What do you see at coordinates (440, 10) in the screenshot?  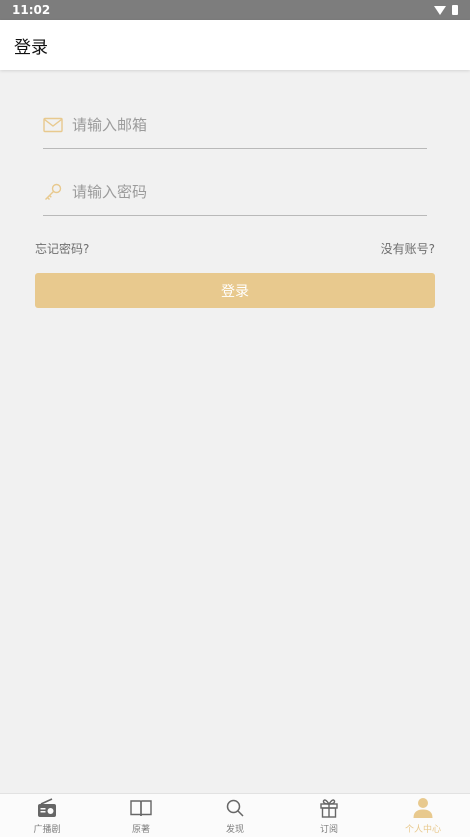 I see `wifi-icon` at bounding box center [440, 10].